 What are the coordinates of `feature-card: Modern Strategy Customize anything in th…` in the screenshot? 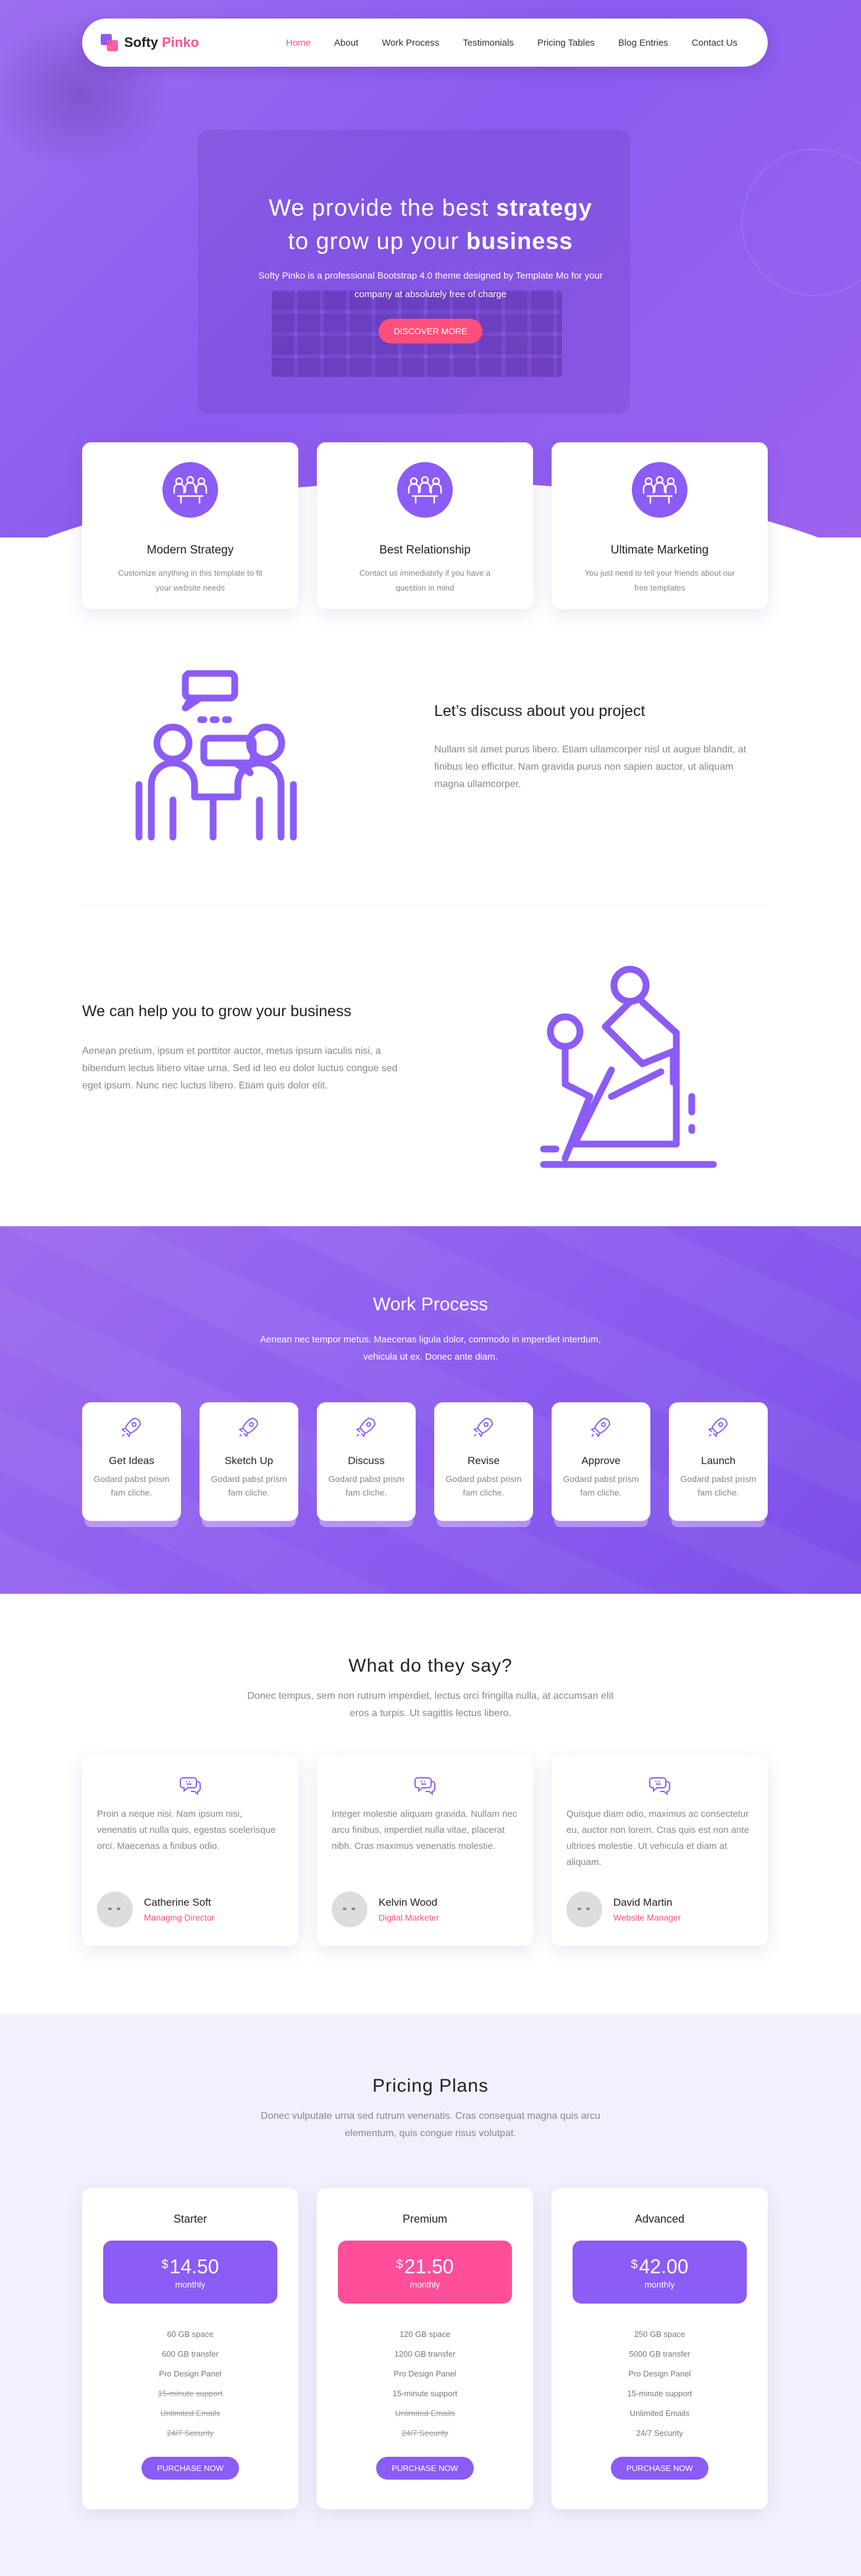 It's located at (190, 525).